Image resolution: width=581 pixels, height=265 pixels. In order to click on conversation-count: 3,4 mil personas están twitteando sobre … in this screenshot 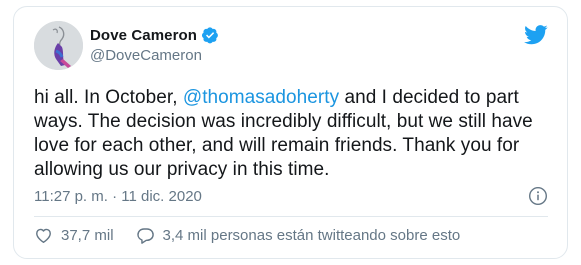, I will do `click(311, 235)`.